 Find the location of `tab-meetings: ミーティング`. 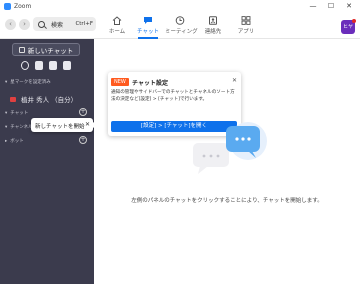

tab-meetings: ミーティング is located at coordinates (181, 26).